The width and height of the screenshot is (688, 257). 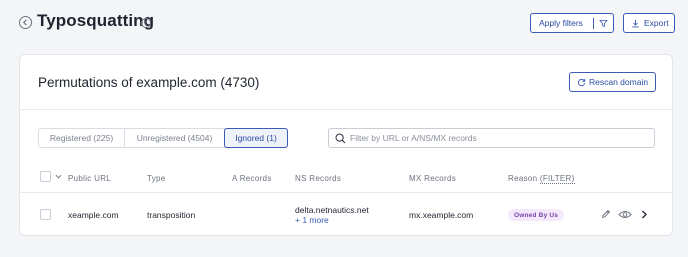 I want to click on search-input, so click(x=500, y=138).